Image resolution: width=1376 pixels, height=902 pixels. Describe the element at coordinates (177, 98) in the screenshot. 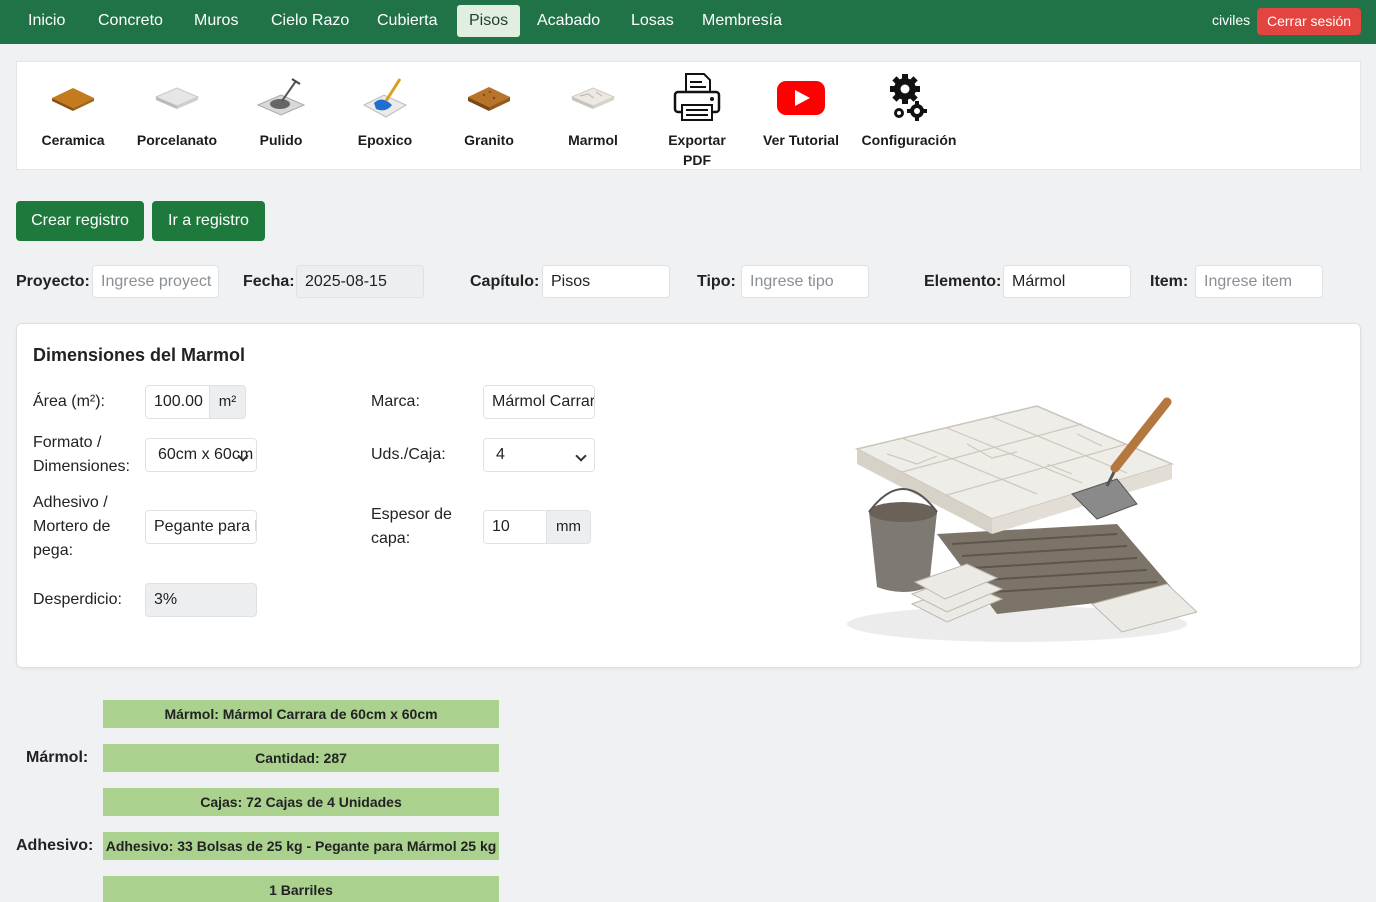

I see `porcelain-tile-icon` at that location.